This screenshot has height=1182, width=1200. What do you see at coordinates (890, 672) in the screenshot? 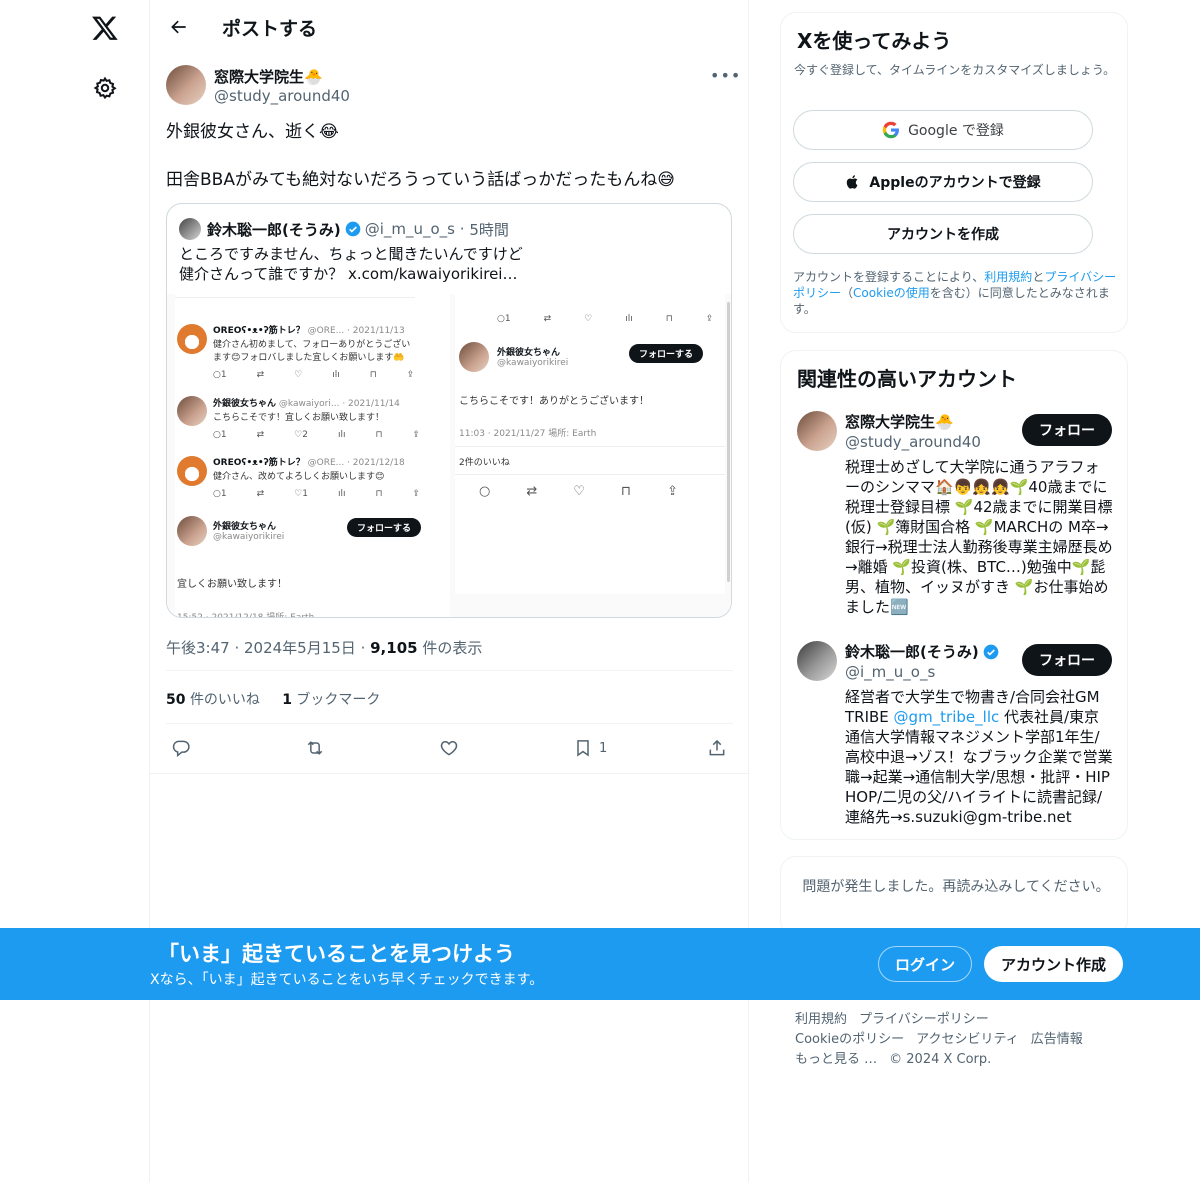
I see `account-handle: @i_m_u_o_s` at bounding box center [890, 672].